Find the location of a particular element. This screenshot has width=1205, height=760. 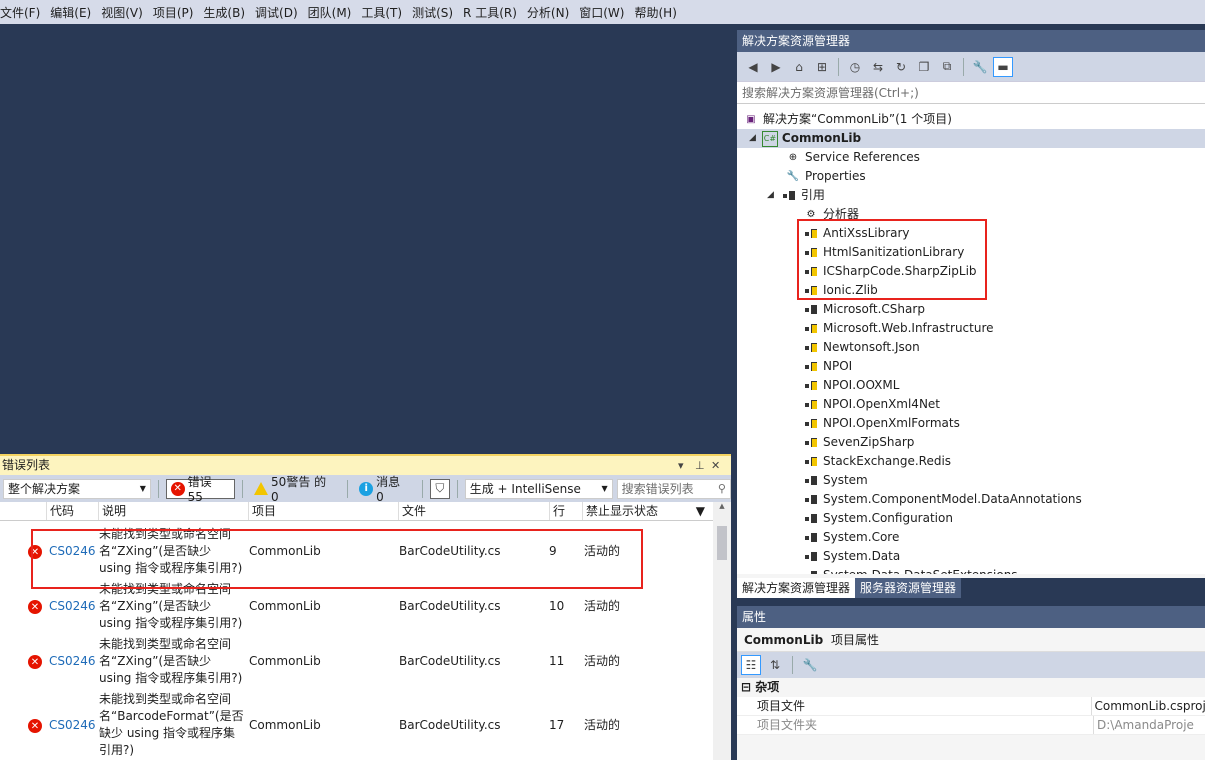

reference-item: System.ComponentModel.DataAnnotations is located at coordinates (943, 499).